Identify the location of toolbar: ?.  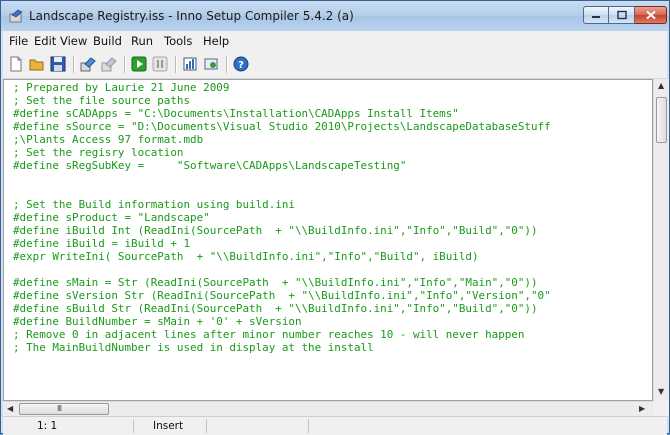
(335, 65).